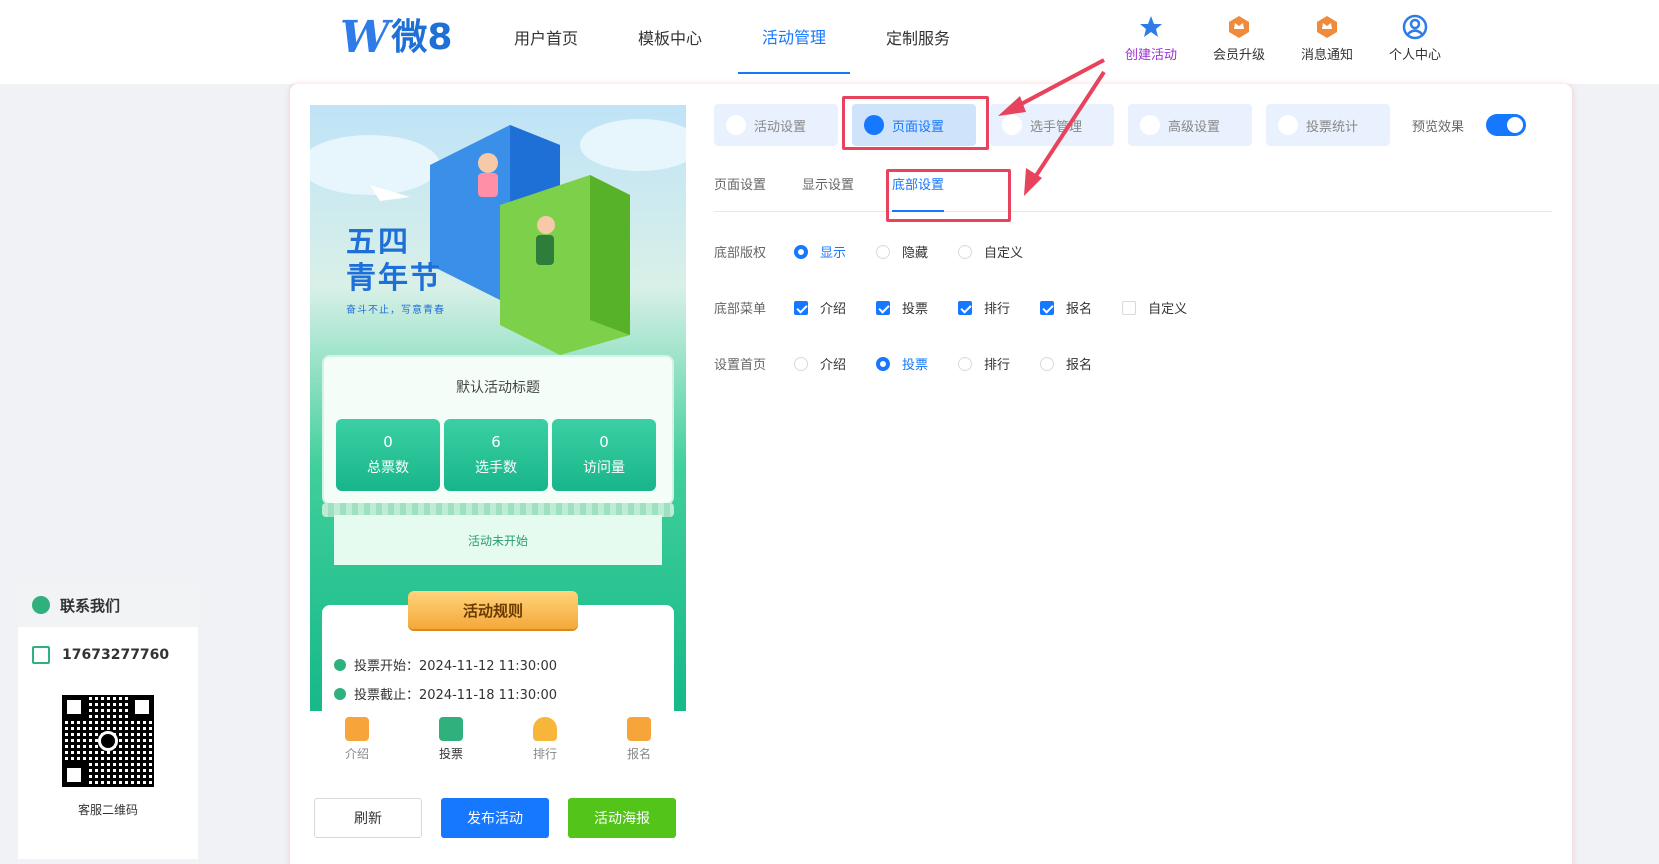 This screenshot has height=864, width=1659. I want to click on customer-service-icon, so click(41, 605).